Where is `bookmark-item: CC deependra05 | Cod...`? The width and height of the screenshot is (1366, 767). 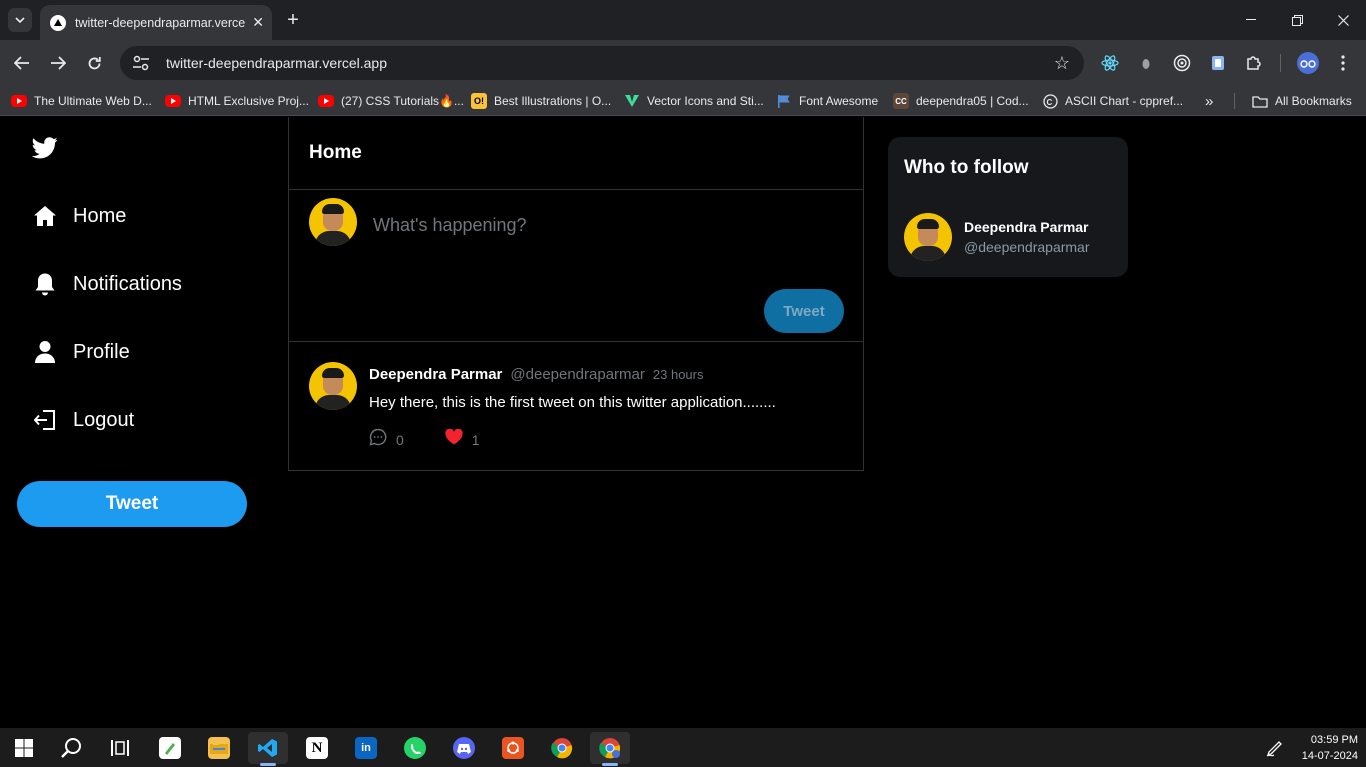 bookmark-item: CC deependra05 | Cod... is located at coordinates (961, 101).